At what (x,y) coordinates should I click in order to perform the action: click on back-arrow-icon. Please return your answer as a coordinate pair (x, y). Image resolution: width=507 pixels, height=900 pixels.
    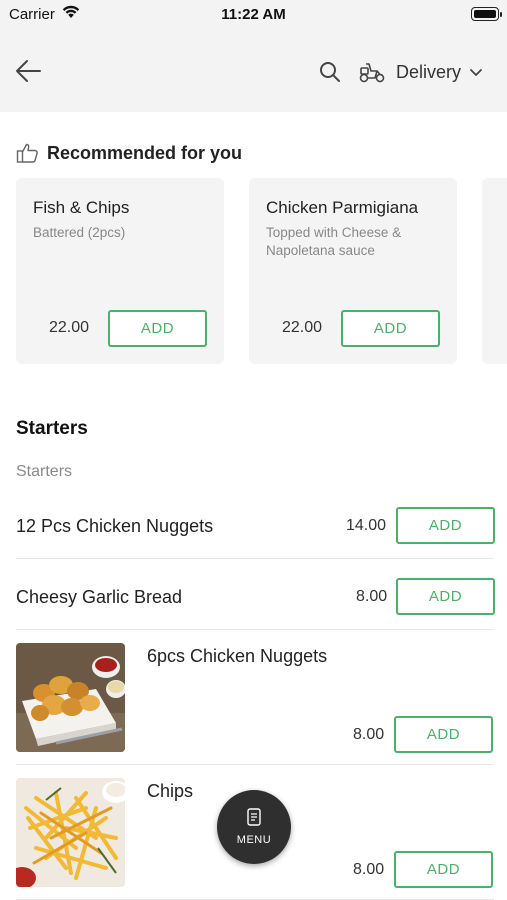
    Looking at the image, I should click on (29, 71).